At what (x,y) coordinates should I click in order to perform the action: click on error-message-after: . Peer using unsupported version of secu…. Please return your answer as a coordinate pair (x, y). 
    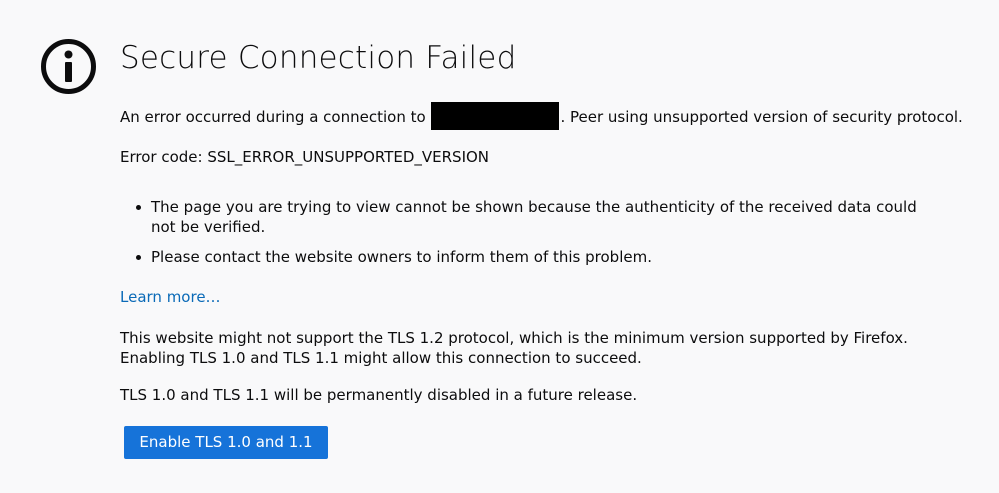
    Looking at the image, I should click on (761, 117).